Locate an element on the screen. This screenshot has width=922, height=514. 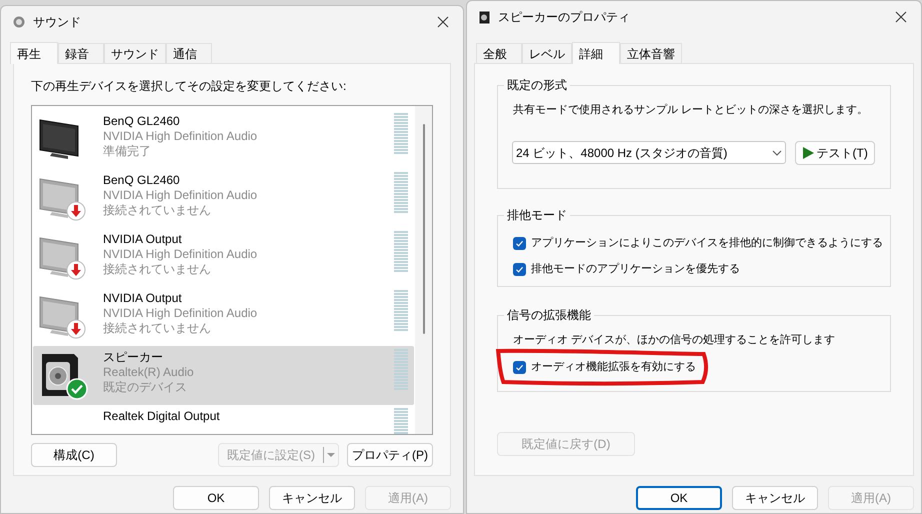
device-row: BenQ GL2460 NVIDIA High Definition Audio 接続されていません is located at coordinates (223, 198).